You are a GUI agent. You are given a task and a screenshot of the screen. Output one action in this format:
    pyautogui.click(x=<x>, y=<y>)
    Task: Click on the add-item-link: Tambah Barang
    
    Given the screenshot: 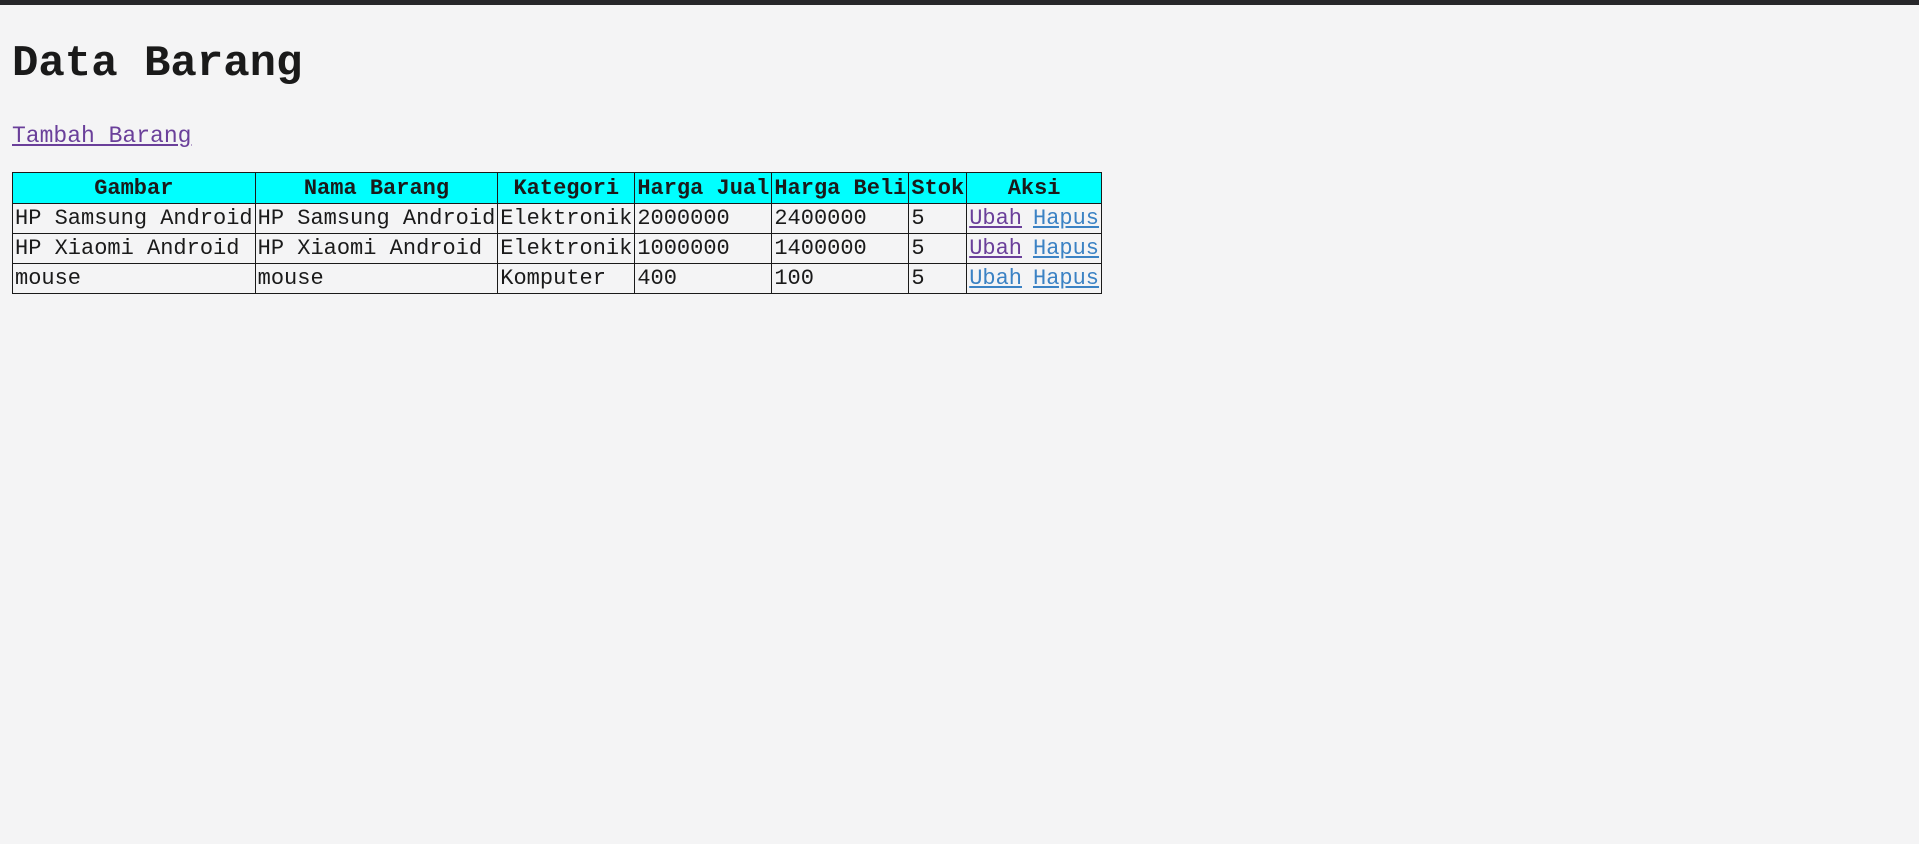 What is the action you would take?
    pyautogui.click(x=101, y=136)
    